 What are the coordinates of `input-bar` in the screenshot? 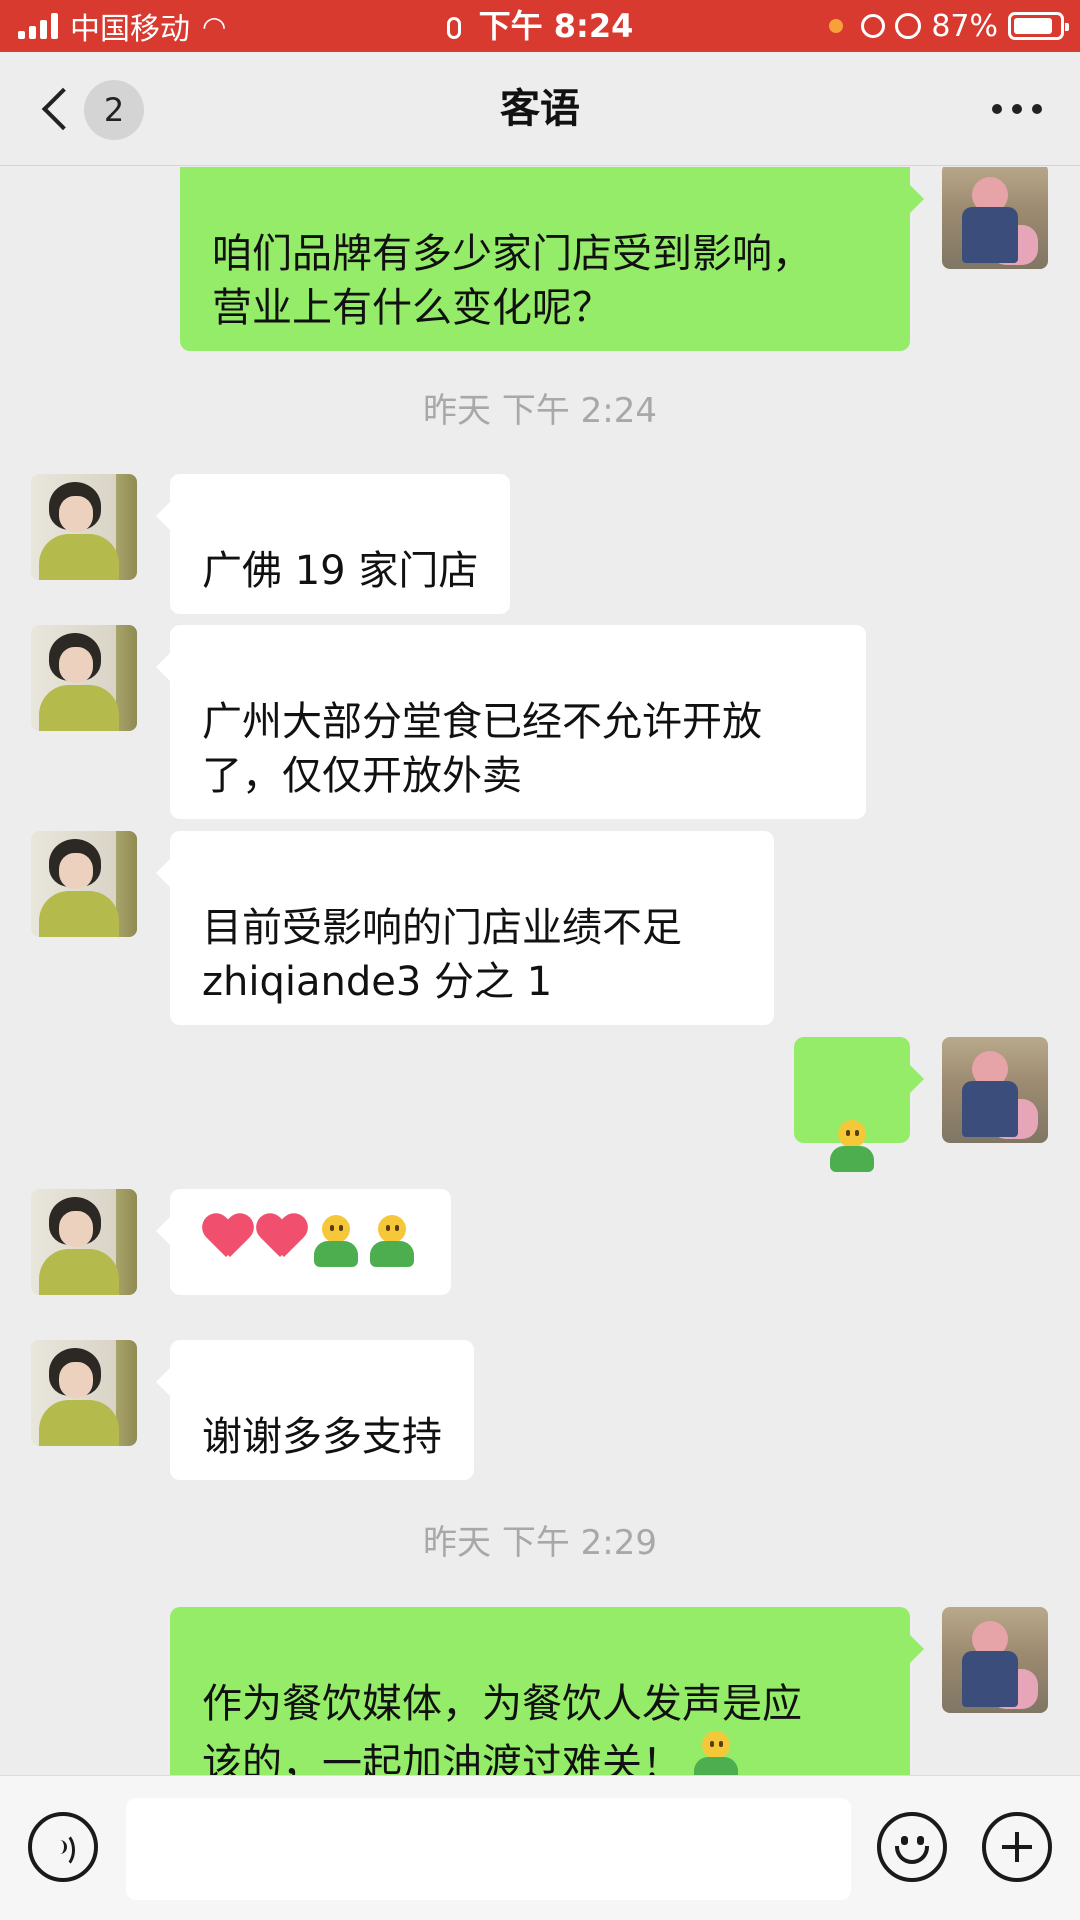 It's located at (540, 1847).